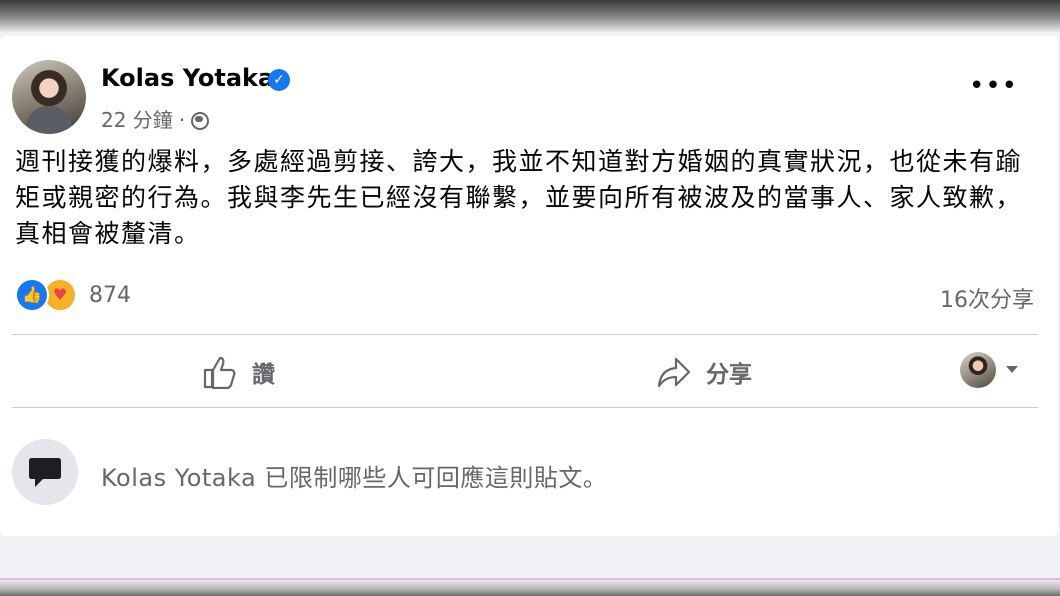 The height and width of the screenshot is (596, 1060). What do you see at coordinates (49, 97) in the screenshot?
I see `author-avatar` at bounding box center [49, 97].